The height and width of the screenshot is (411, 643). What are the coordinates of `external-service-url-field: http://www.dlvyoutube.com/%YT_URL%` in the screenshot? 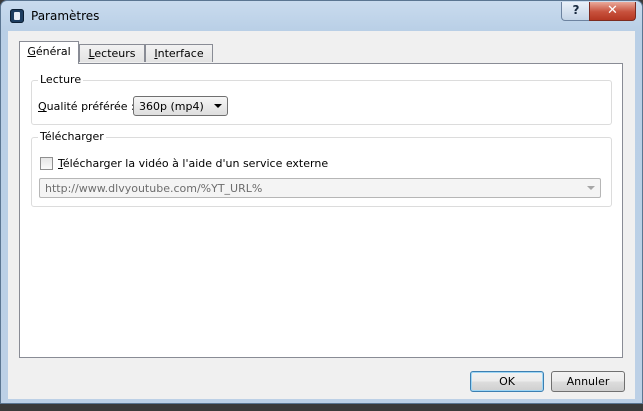 It's located at (320, 188).